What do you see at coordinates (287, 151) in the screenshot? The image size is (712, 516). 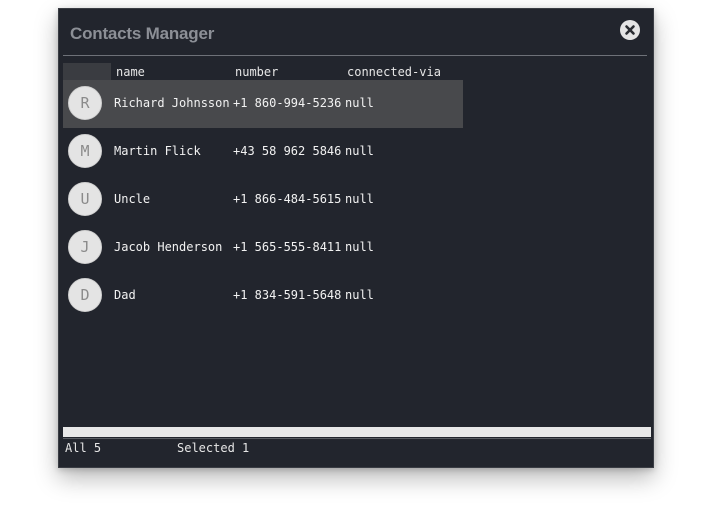 I see `contact-number: +43 58 962 5846` at bounding box center [287, 151].